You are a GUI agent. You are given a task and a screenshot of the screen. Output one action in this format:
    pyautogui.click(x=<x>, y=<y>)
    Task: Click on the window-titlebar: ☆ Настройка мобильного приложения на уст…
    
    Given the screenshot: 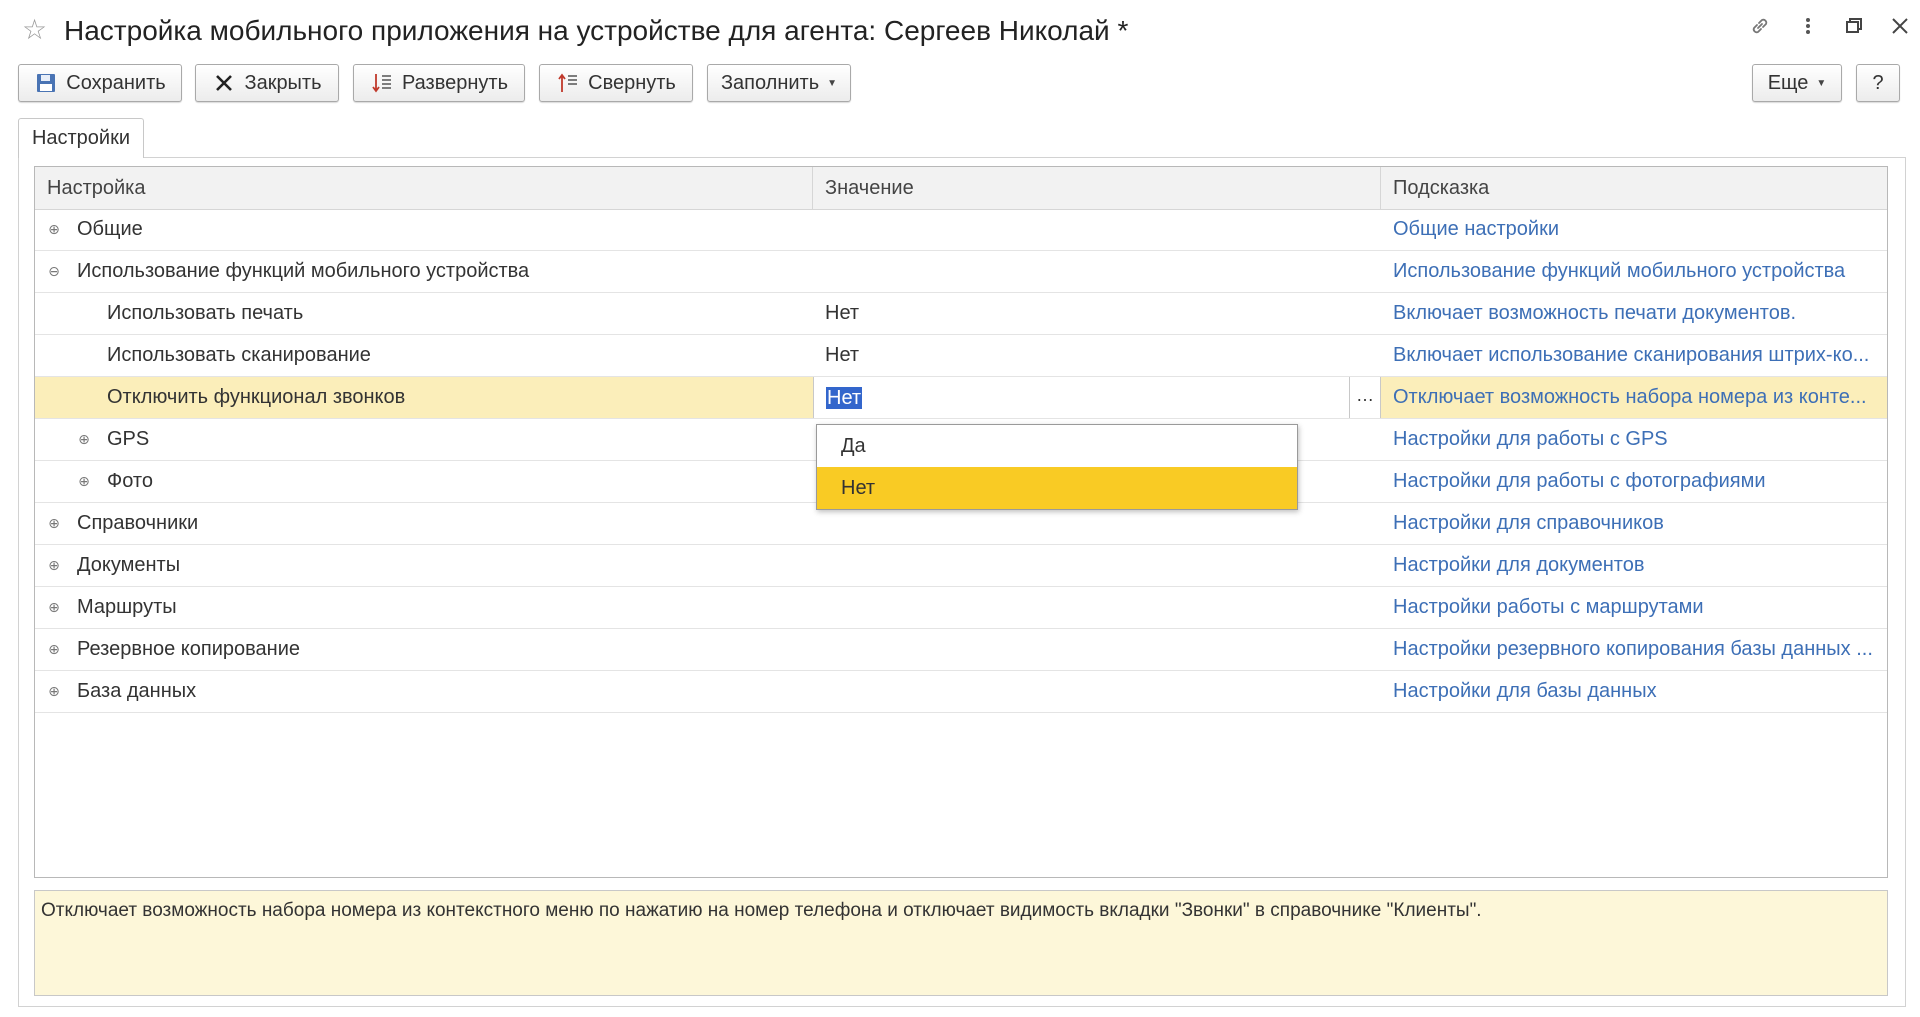 What is the action you would take?
    pyautogui.click(x=960, y=31)
    